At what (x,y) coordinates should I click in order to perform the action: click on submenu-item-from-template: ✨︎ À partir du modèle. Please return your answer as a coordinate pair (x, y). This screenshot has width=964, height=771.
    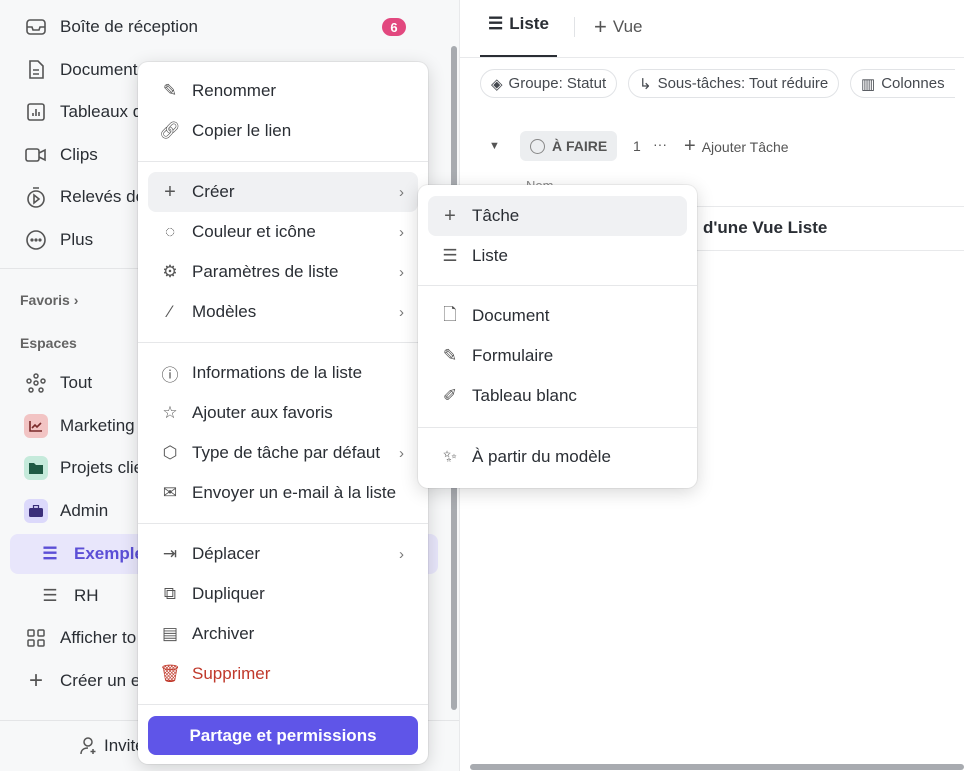
    Looking at the image, I should click on (557, 457).